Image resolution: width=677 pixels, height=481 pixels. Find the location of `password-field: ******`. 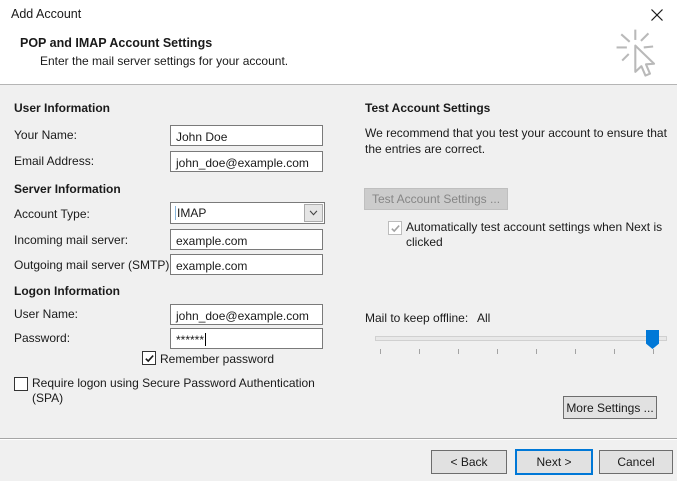

password-field: ****** is located at coordinates (246, 338).